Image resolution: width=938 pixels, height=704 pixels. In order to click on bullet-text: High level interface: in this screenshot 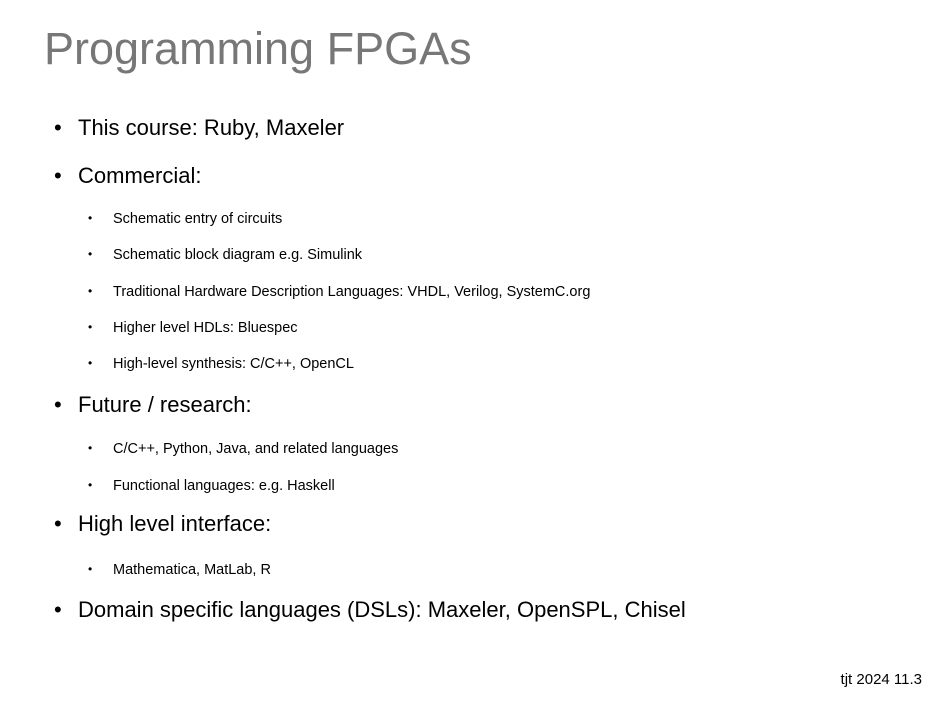, I will do `click(175, 523)`.